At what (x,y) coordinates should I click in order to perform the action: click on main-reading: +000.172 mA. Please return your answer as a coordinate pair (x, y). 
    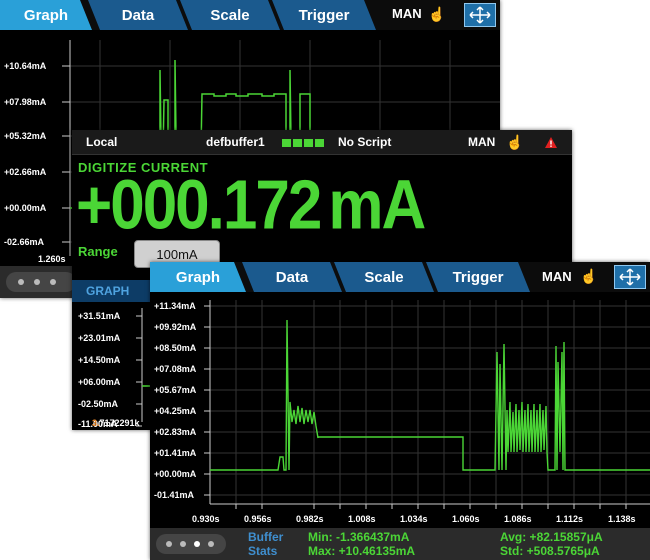
    Looking at the image, I should click on (251, 206).